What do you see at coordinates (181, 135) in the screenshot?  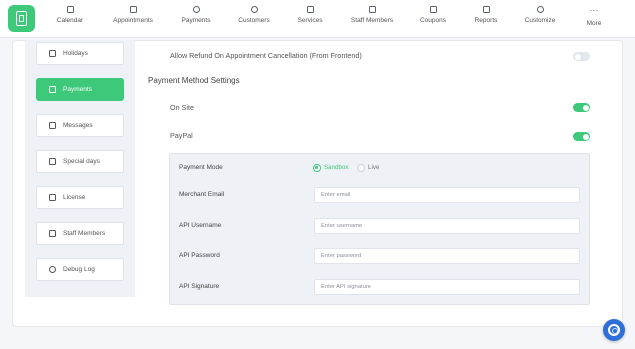 I see `paypal-label: PayPal` at bounding box center [181, 135].